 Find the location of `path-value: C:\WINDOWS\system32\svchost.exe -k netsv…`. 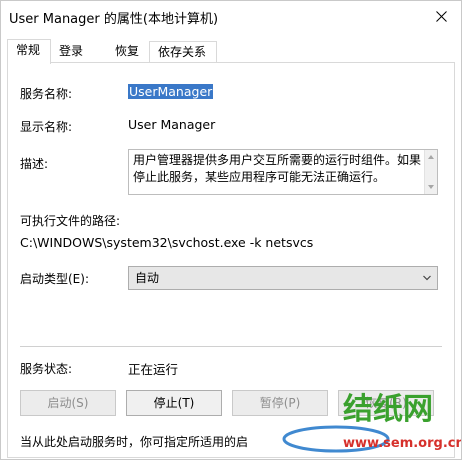

path-value: C:\WINDOWS\system32\svchost.exe -k netsv… is located at coordinates (166, 242).